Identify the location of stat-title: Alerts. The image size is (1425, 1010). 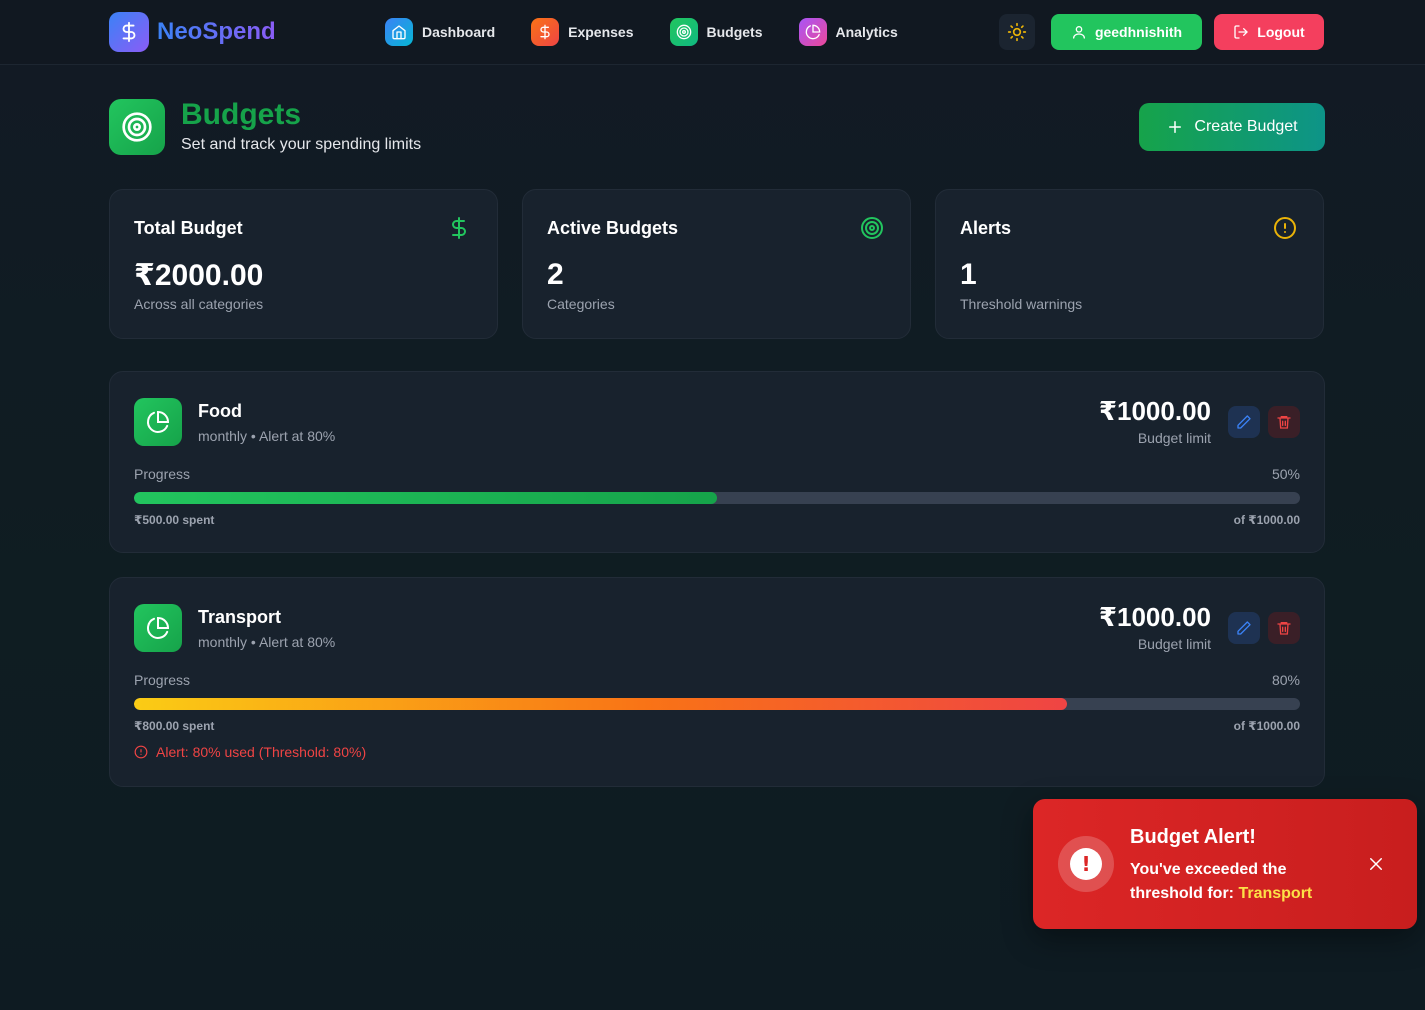
(986, 228).